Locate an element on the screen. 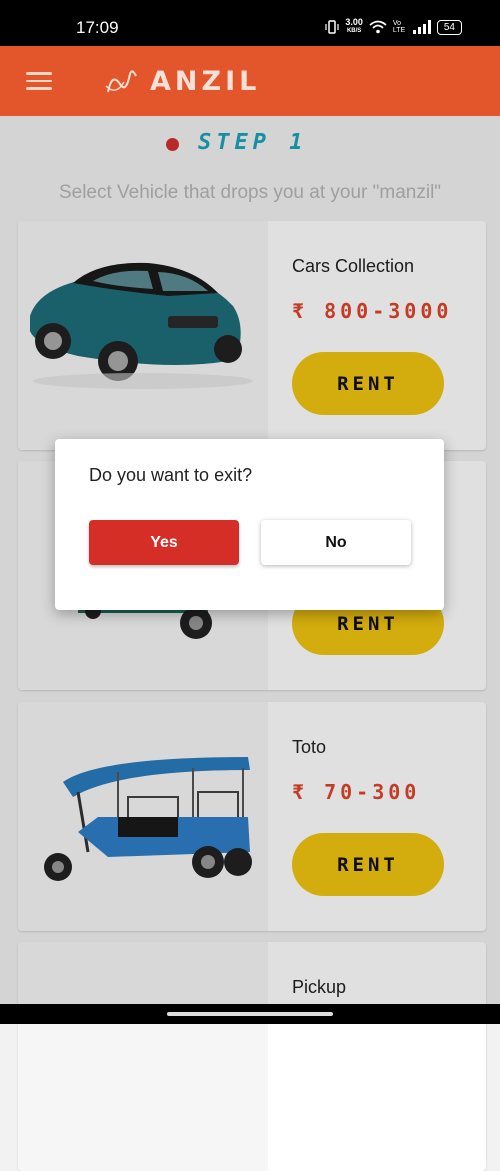 This screenshot has width=500, height=1171. status-bar: 17:09 3.00 KB/S Vo LTE 54 is located at coordinates (250, 23).